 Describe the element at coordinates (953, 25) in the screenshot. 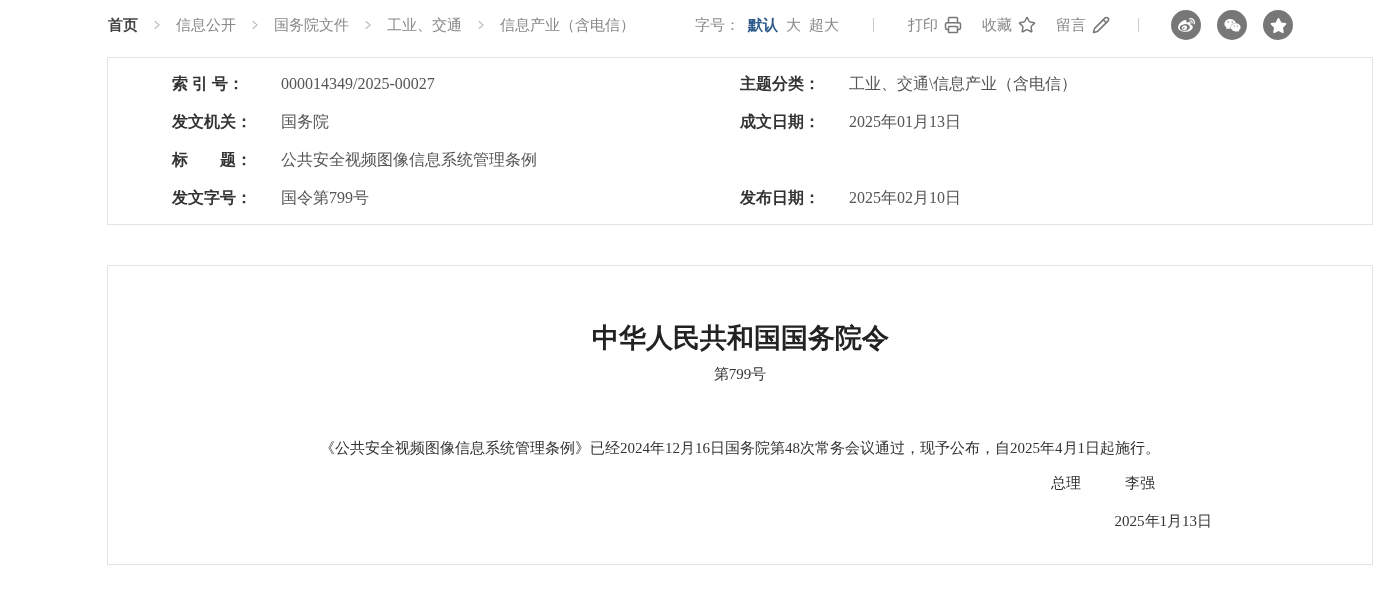

I see `printer-icon` at that location.